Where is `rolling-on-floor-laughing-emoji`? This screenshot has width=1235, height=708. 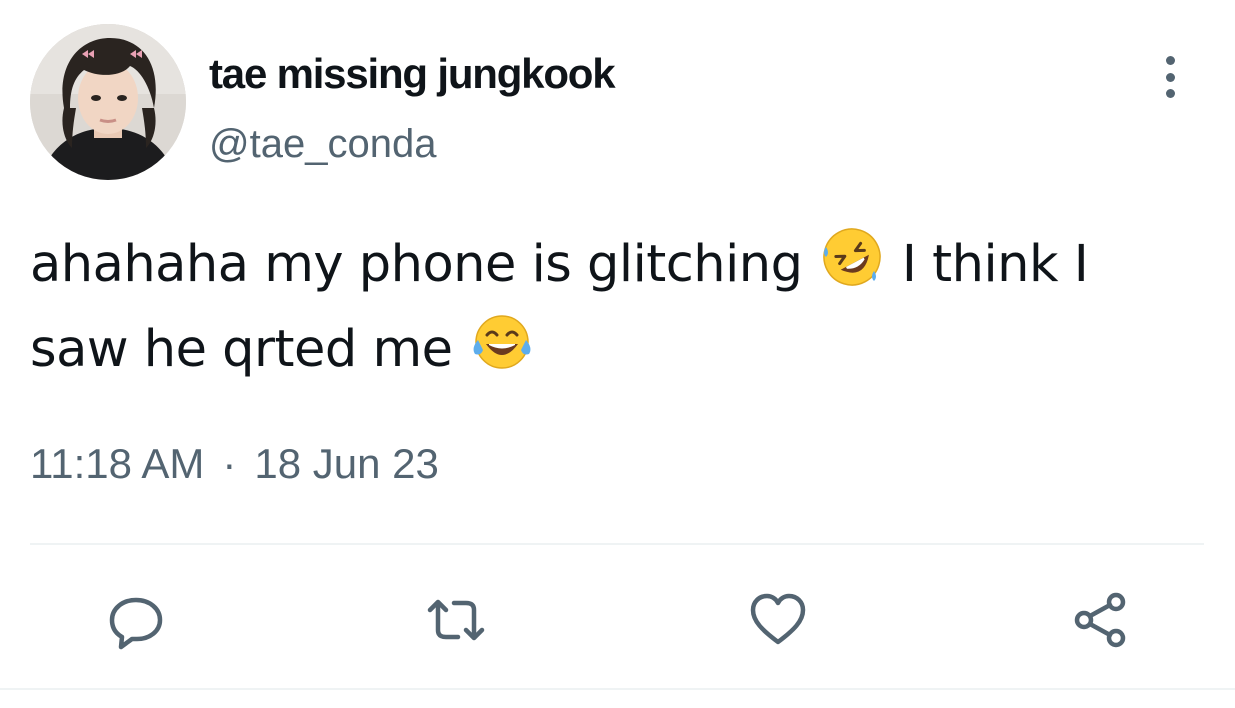
rolling-on-floor-laughing-emoji is located at coordinates (852, 257).